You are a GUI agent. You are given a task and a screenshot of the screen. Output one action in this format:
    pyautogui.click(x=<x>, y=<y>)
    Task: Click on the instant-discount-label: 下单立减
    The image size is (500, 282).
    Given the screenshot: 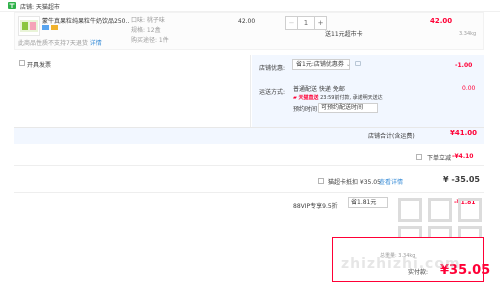 What is the action you would take?
    pyautogui.click(x=439, y=158)
    